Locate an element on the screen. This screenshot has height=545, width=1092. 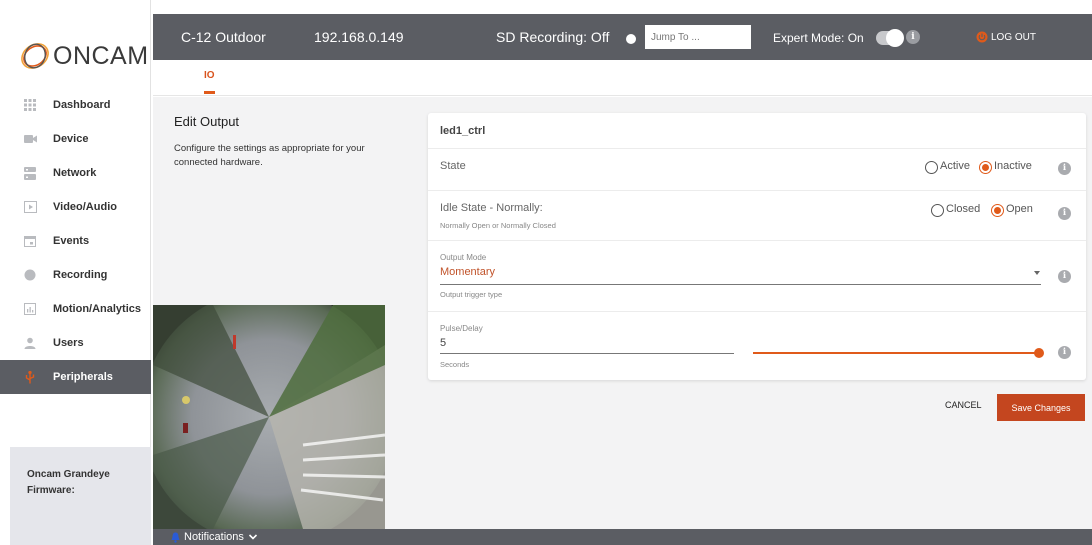
save-changes-button: Save Changes is located at coordinates (1041, 407).